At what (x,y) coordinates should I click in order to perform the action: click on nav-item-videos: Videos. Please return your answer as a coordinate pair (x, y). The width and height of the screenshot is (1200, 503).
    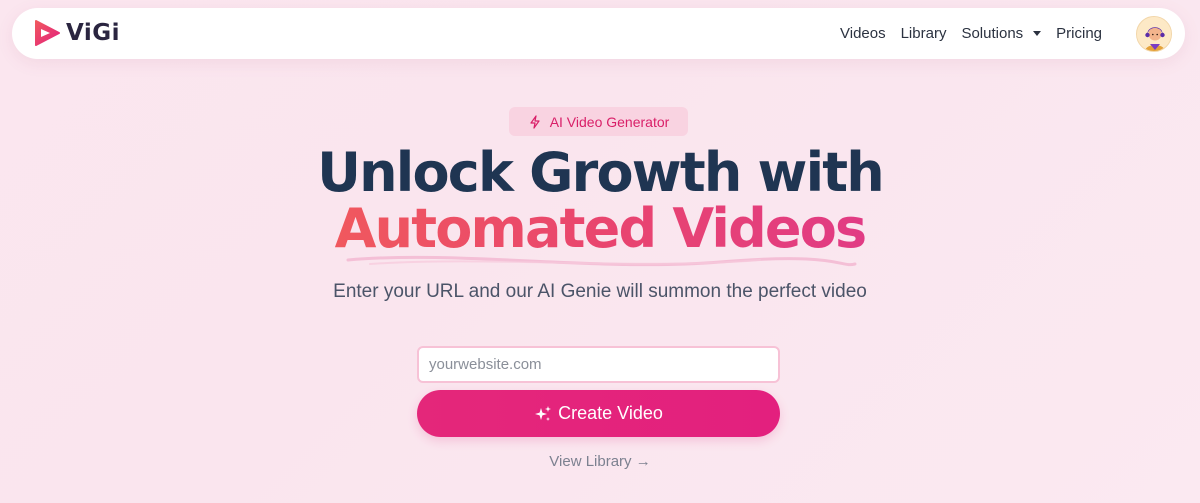
    Looking at the image, I should click on (863, 33).